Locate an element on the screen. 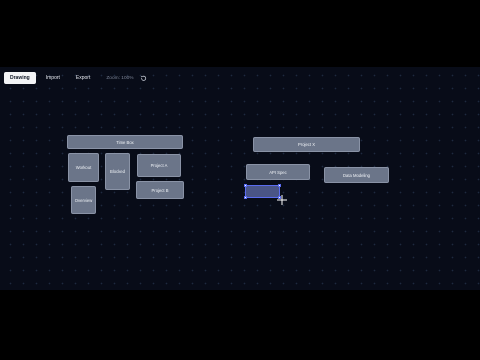 The image size is (480, 360). node-time-box: Time Box is located at coordinates (125, 142).